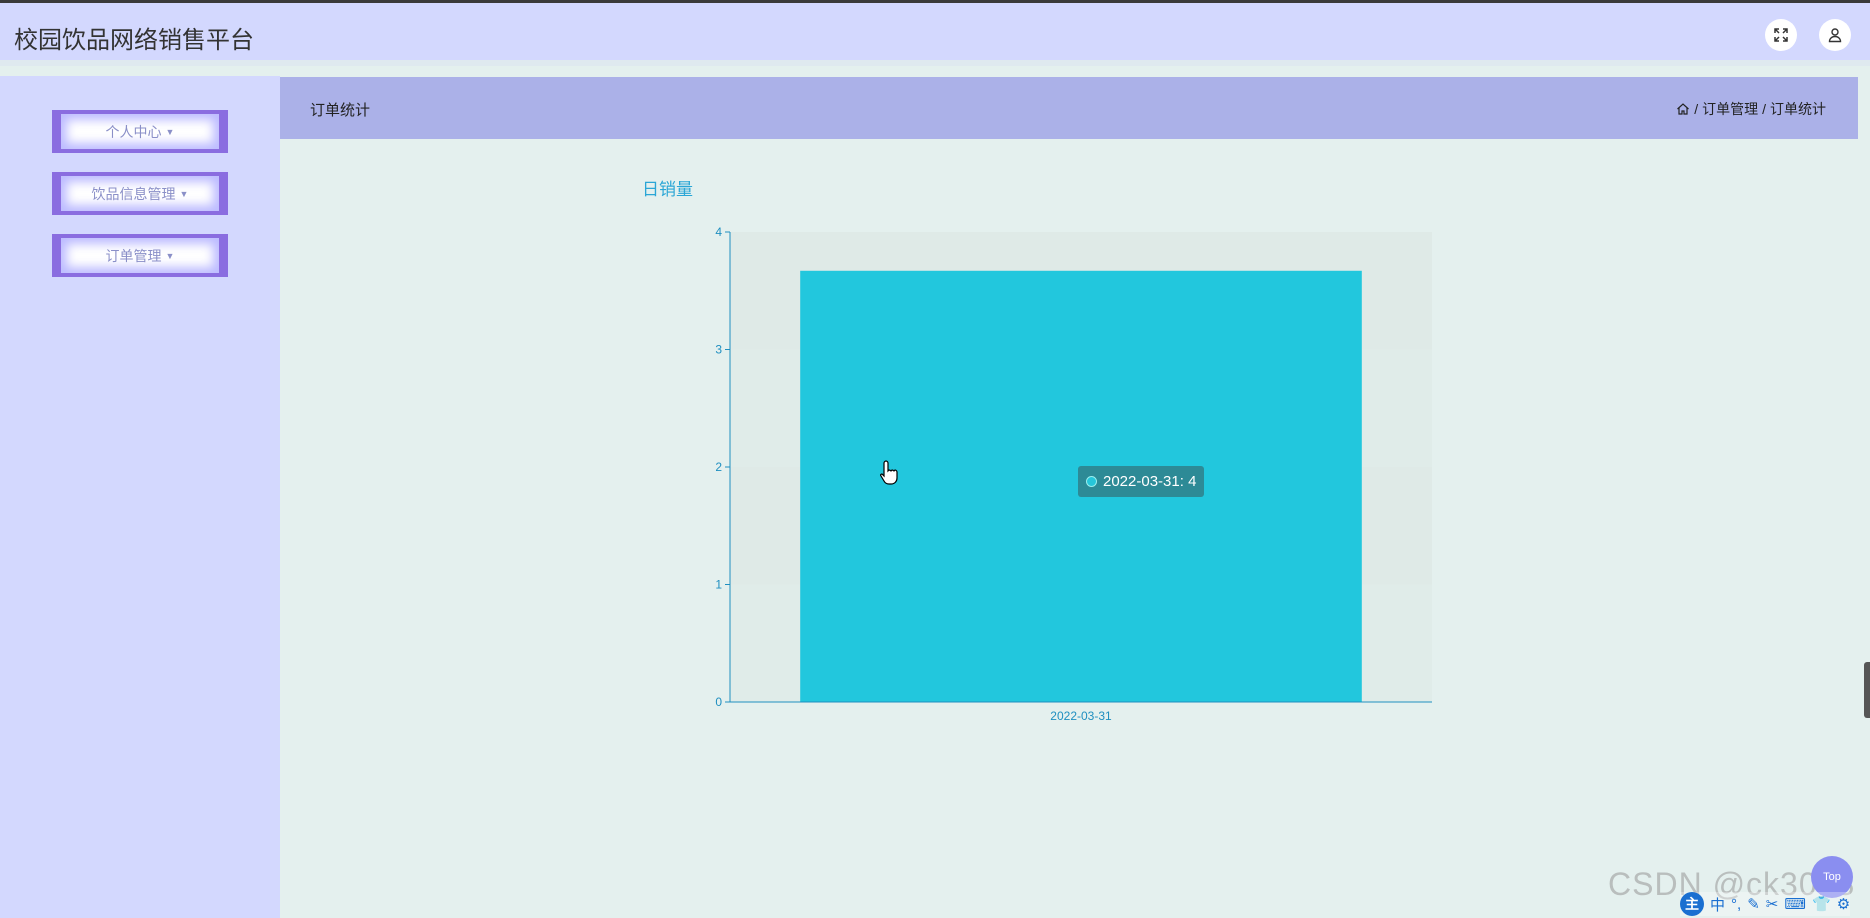  Describe the element at coordinates (1730, 109) in the screenshot. I see `breadcrumb-item-order-management: 订单管理` at that location.